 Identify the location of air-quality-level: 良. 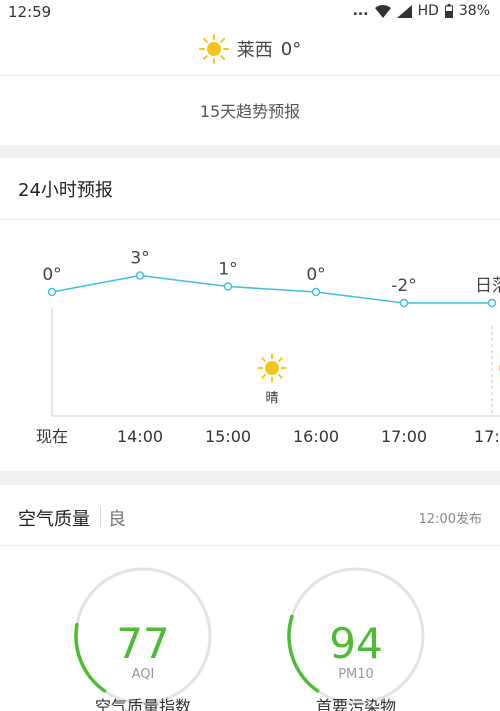
(117, 519).